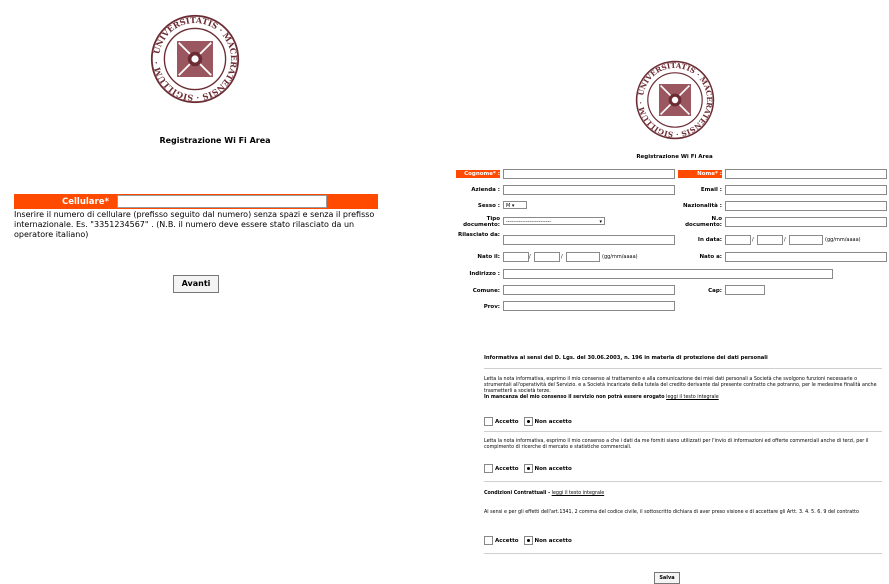  What do you see at coordinates (516, 257) in the screenshot?
I see `nato-il-day-input` at bounding box center [516, 257].